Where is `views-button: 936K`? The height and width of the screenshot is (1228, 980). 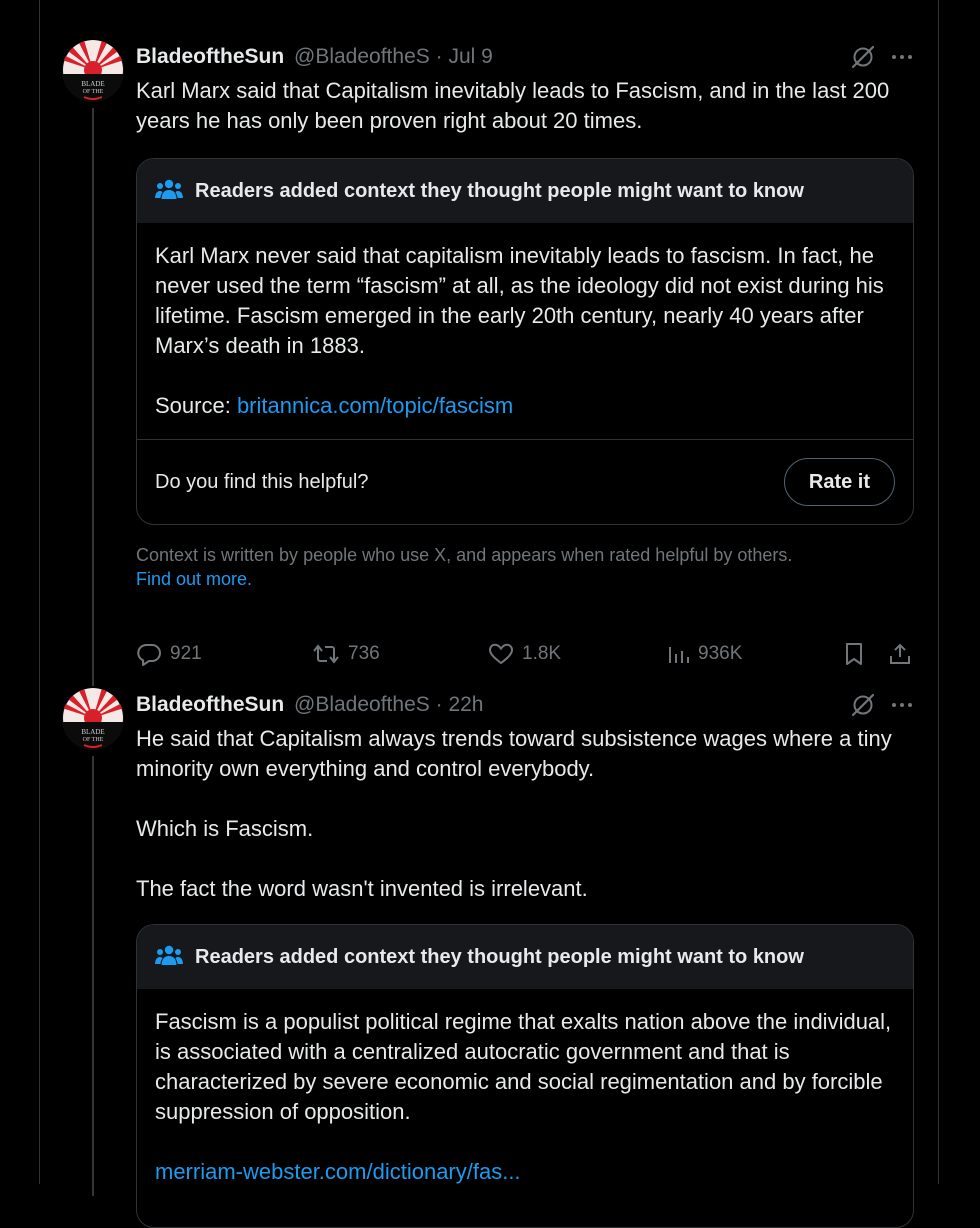
views-button: 936K is located at coordinates (704, 654).